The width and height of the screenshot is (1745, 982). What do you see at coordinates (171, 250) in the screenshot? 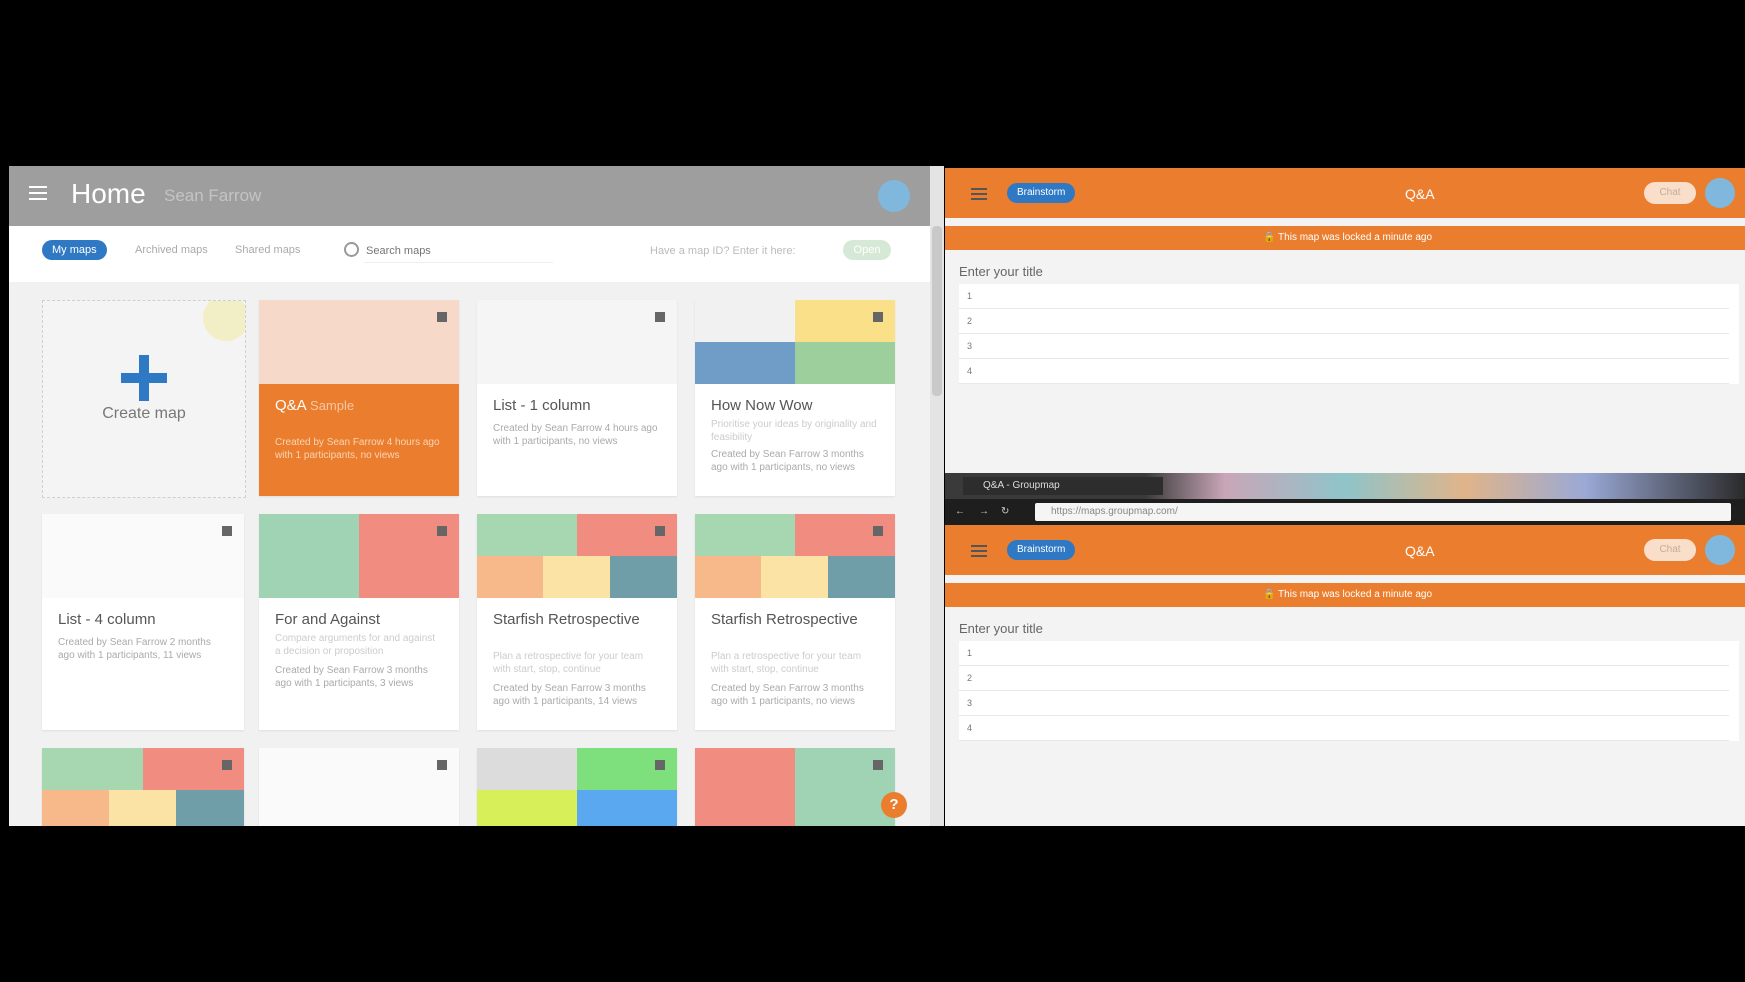
I see `tab-archived-maps: Archived maps` at bounding box center [171, 250].